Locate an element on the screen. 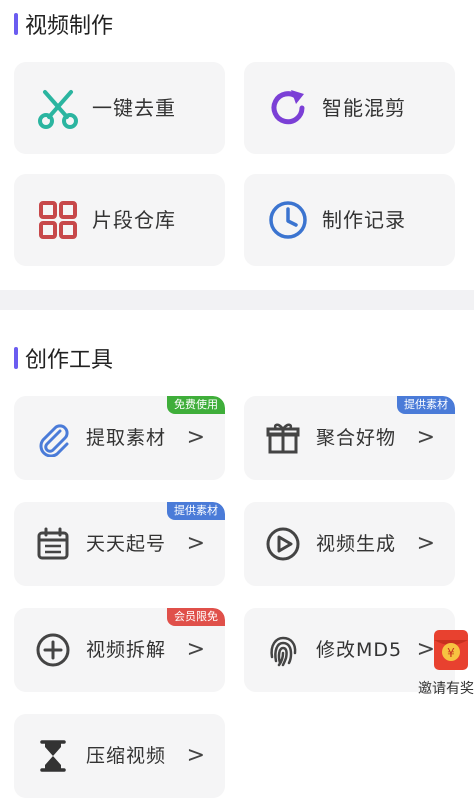 This screenshot has width=474, height=804. hourglass-icon is located at coordinates (53, 756).